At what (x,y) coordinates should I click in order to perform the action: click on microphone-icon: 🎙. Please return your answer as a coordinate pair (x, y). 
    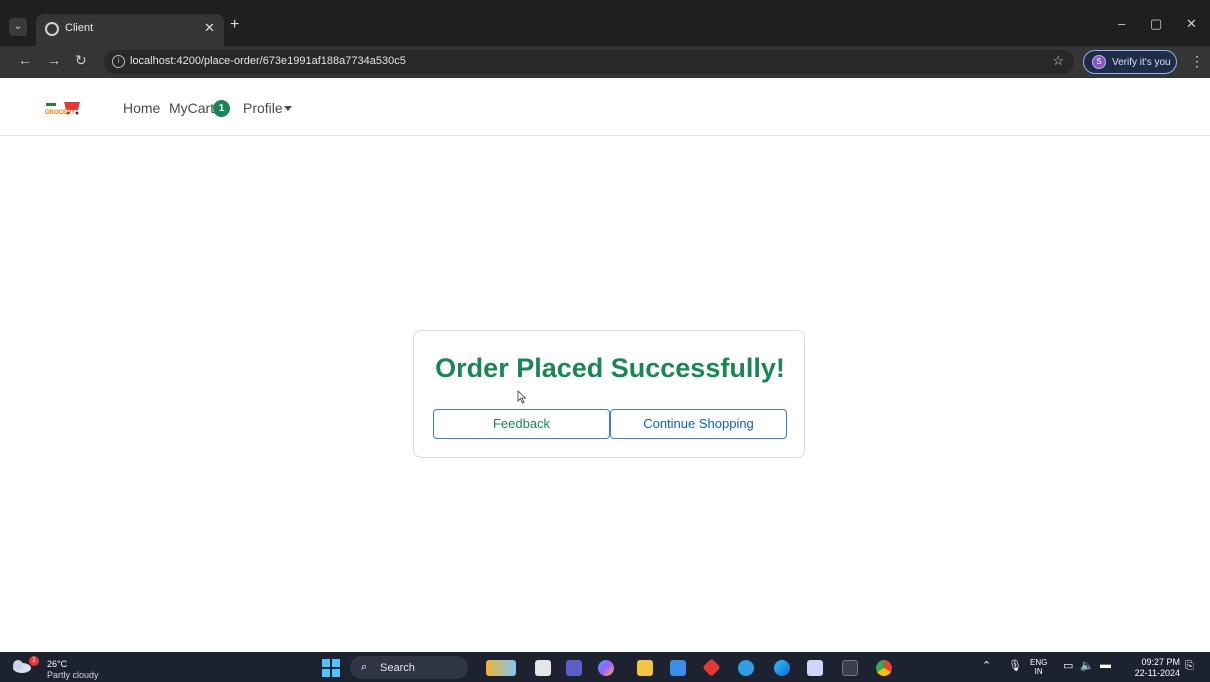
    Looking at the image, I should click on (1015, 665).